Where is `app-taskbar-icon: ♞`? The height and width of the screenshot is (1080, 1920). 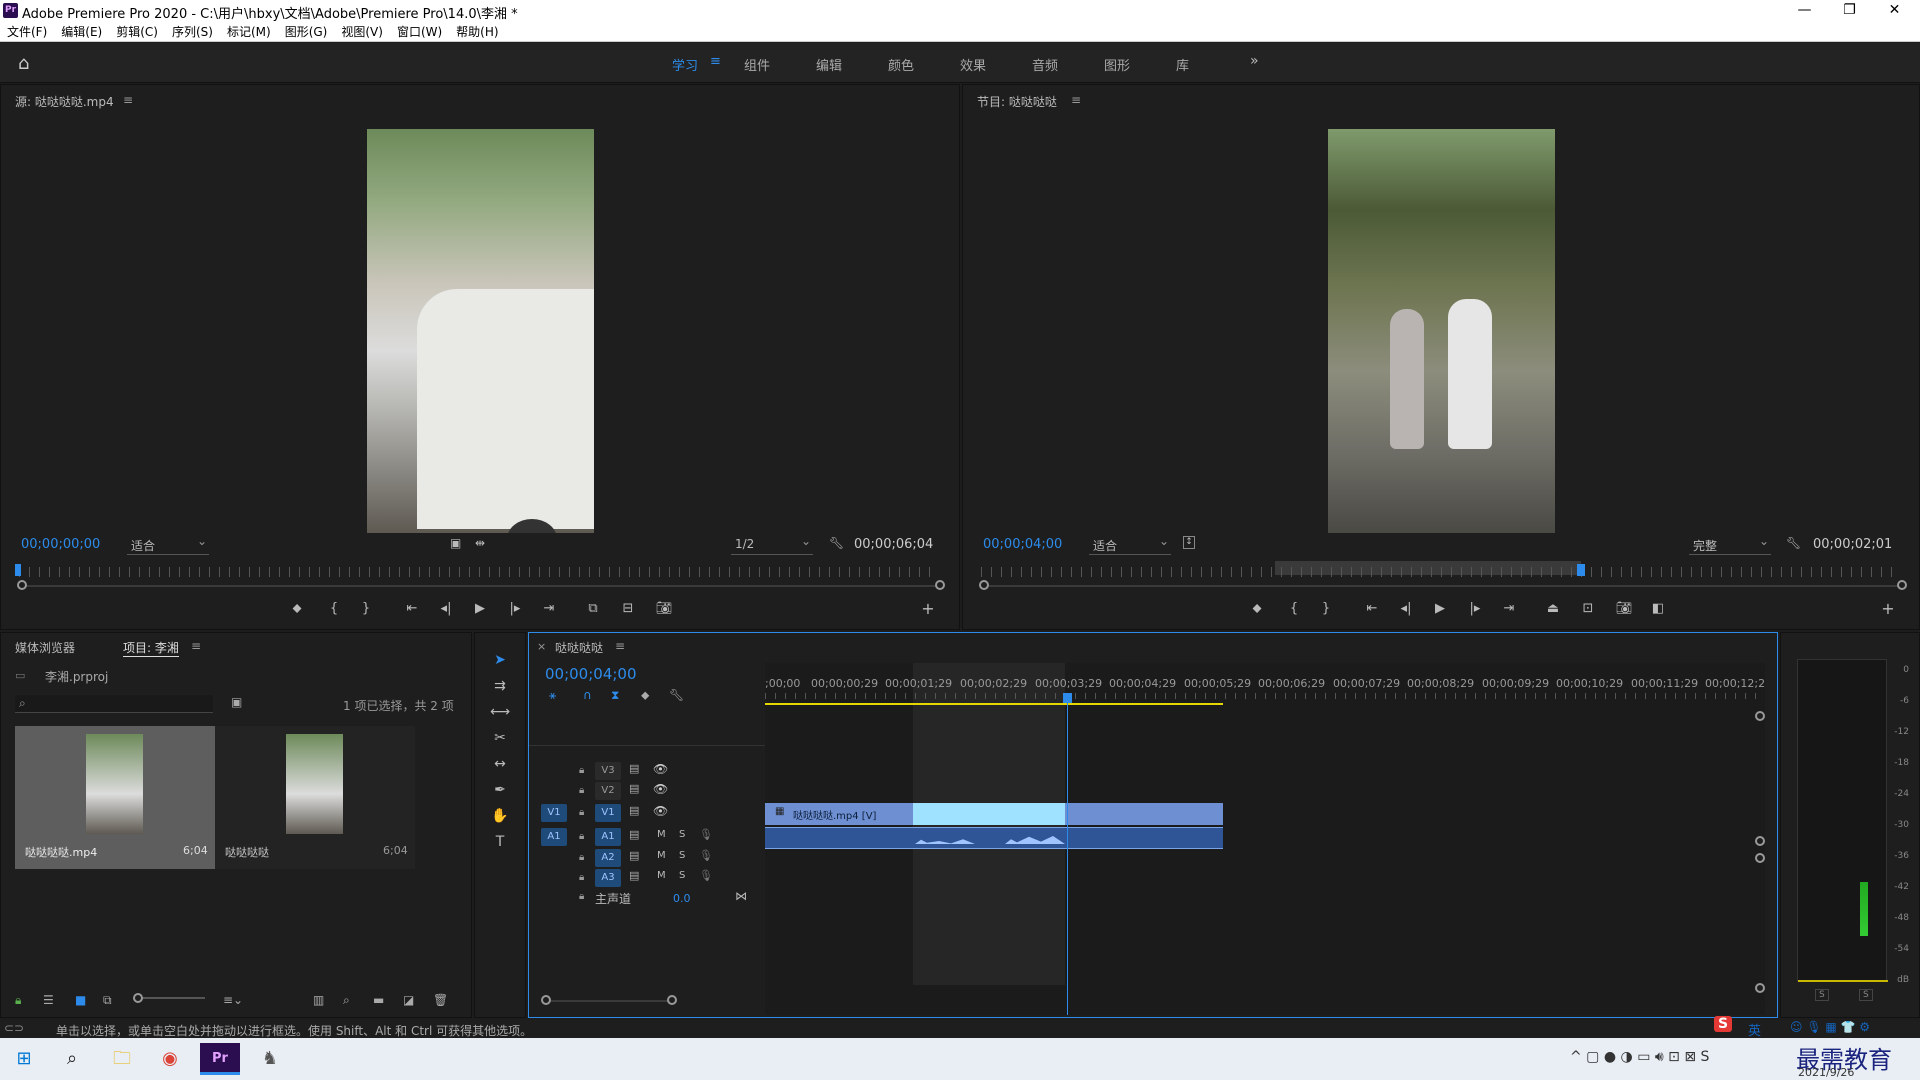
app-taskbar-icon: ♞ is located at coordinates (270, 1059).